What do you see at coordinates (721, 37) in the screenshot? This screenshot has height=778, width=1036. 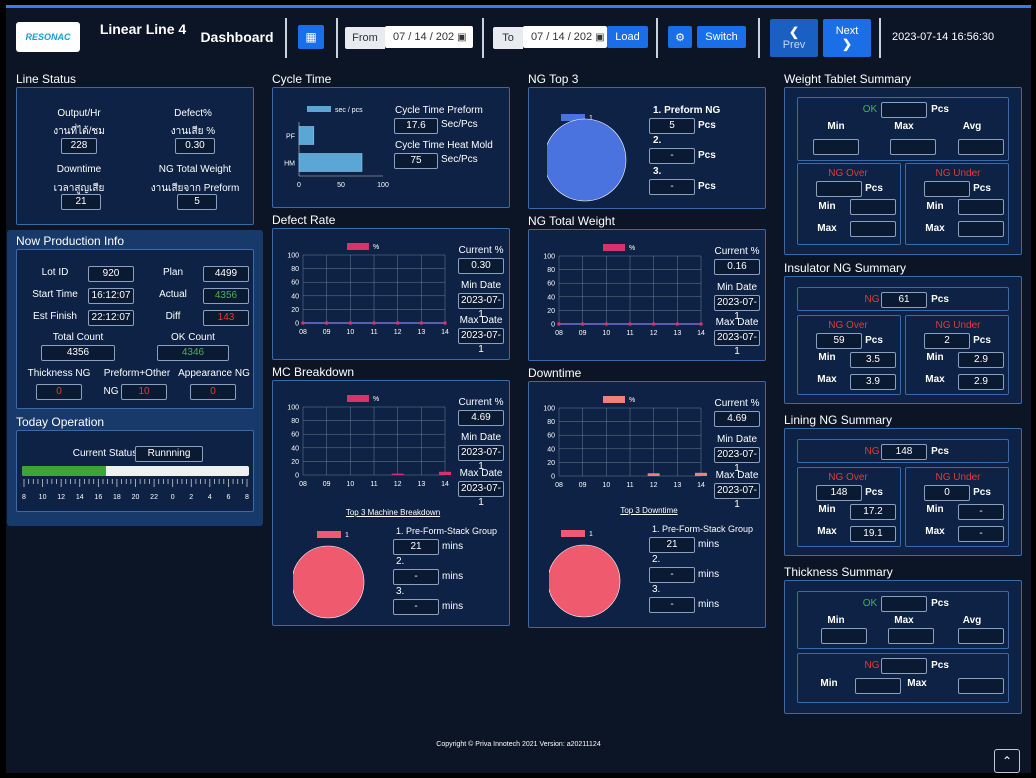 I see `switch-button: Switch` at bounding box center [721, 37].